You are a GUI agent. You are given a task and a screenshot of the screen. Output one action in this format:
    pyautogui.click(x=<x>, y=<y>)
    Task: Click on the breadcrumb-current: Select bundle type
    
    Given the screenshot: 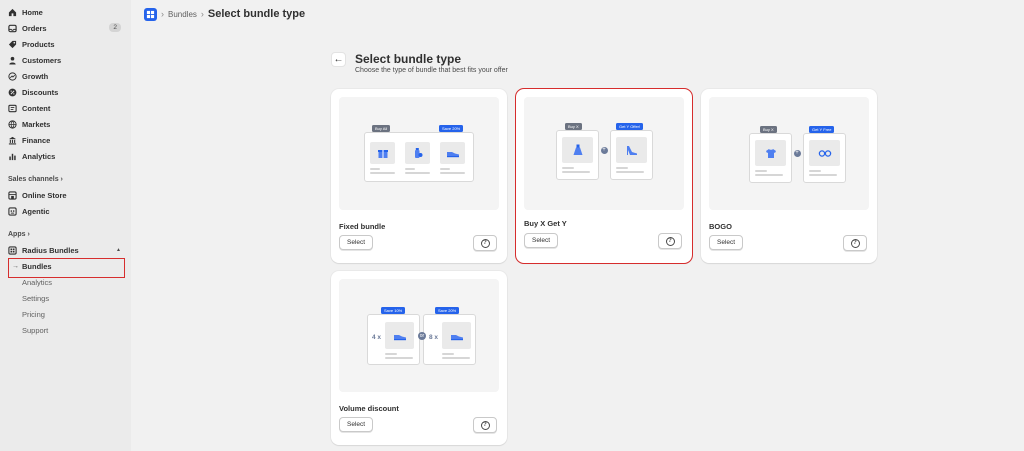 What is the action you would take?
    pyautogui.click(x=256, y=14)
    